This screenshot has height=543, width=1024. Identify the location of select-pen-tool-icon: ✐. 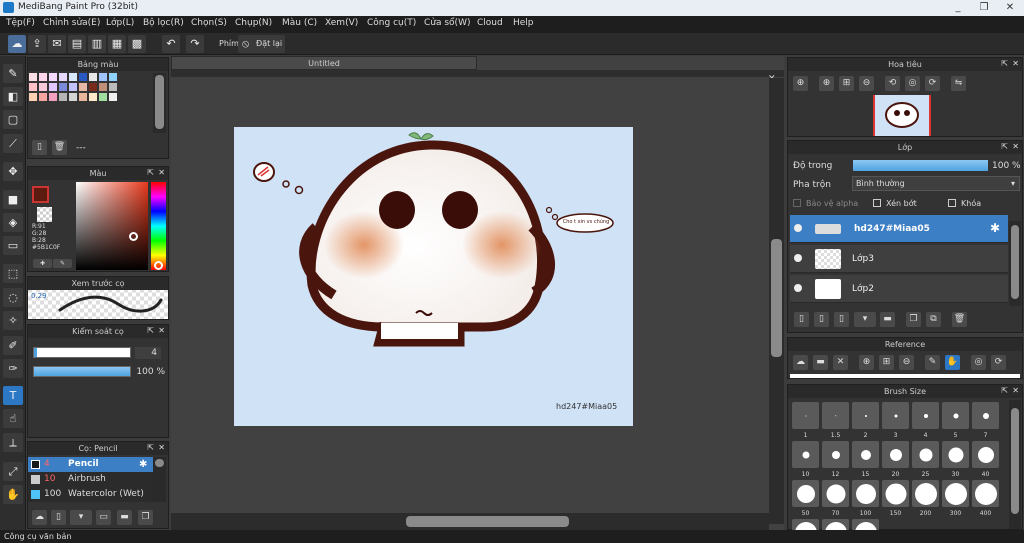
(13, 345).